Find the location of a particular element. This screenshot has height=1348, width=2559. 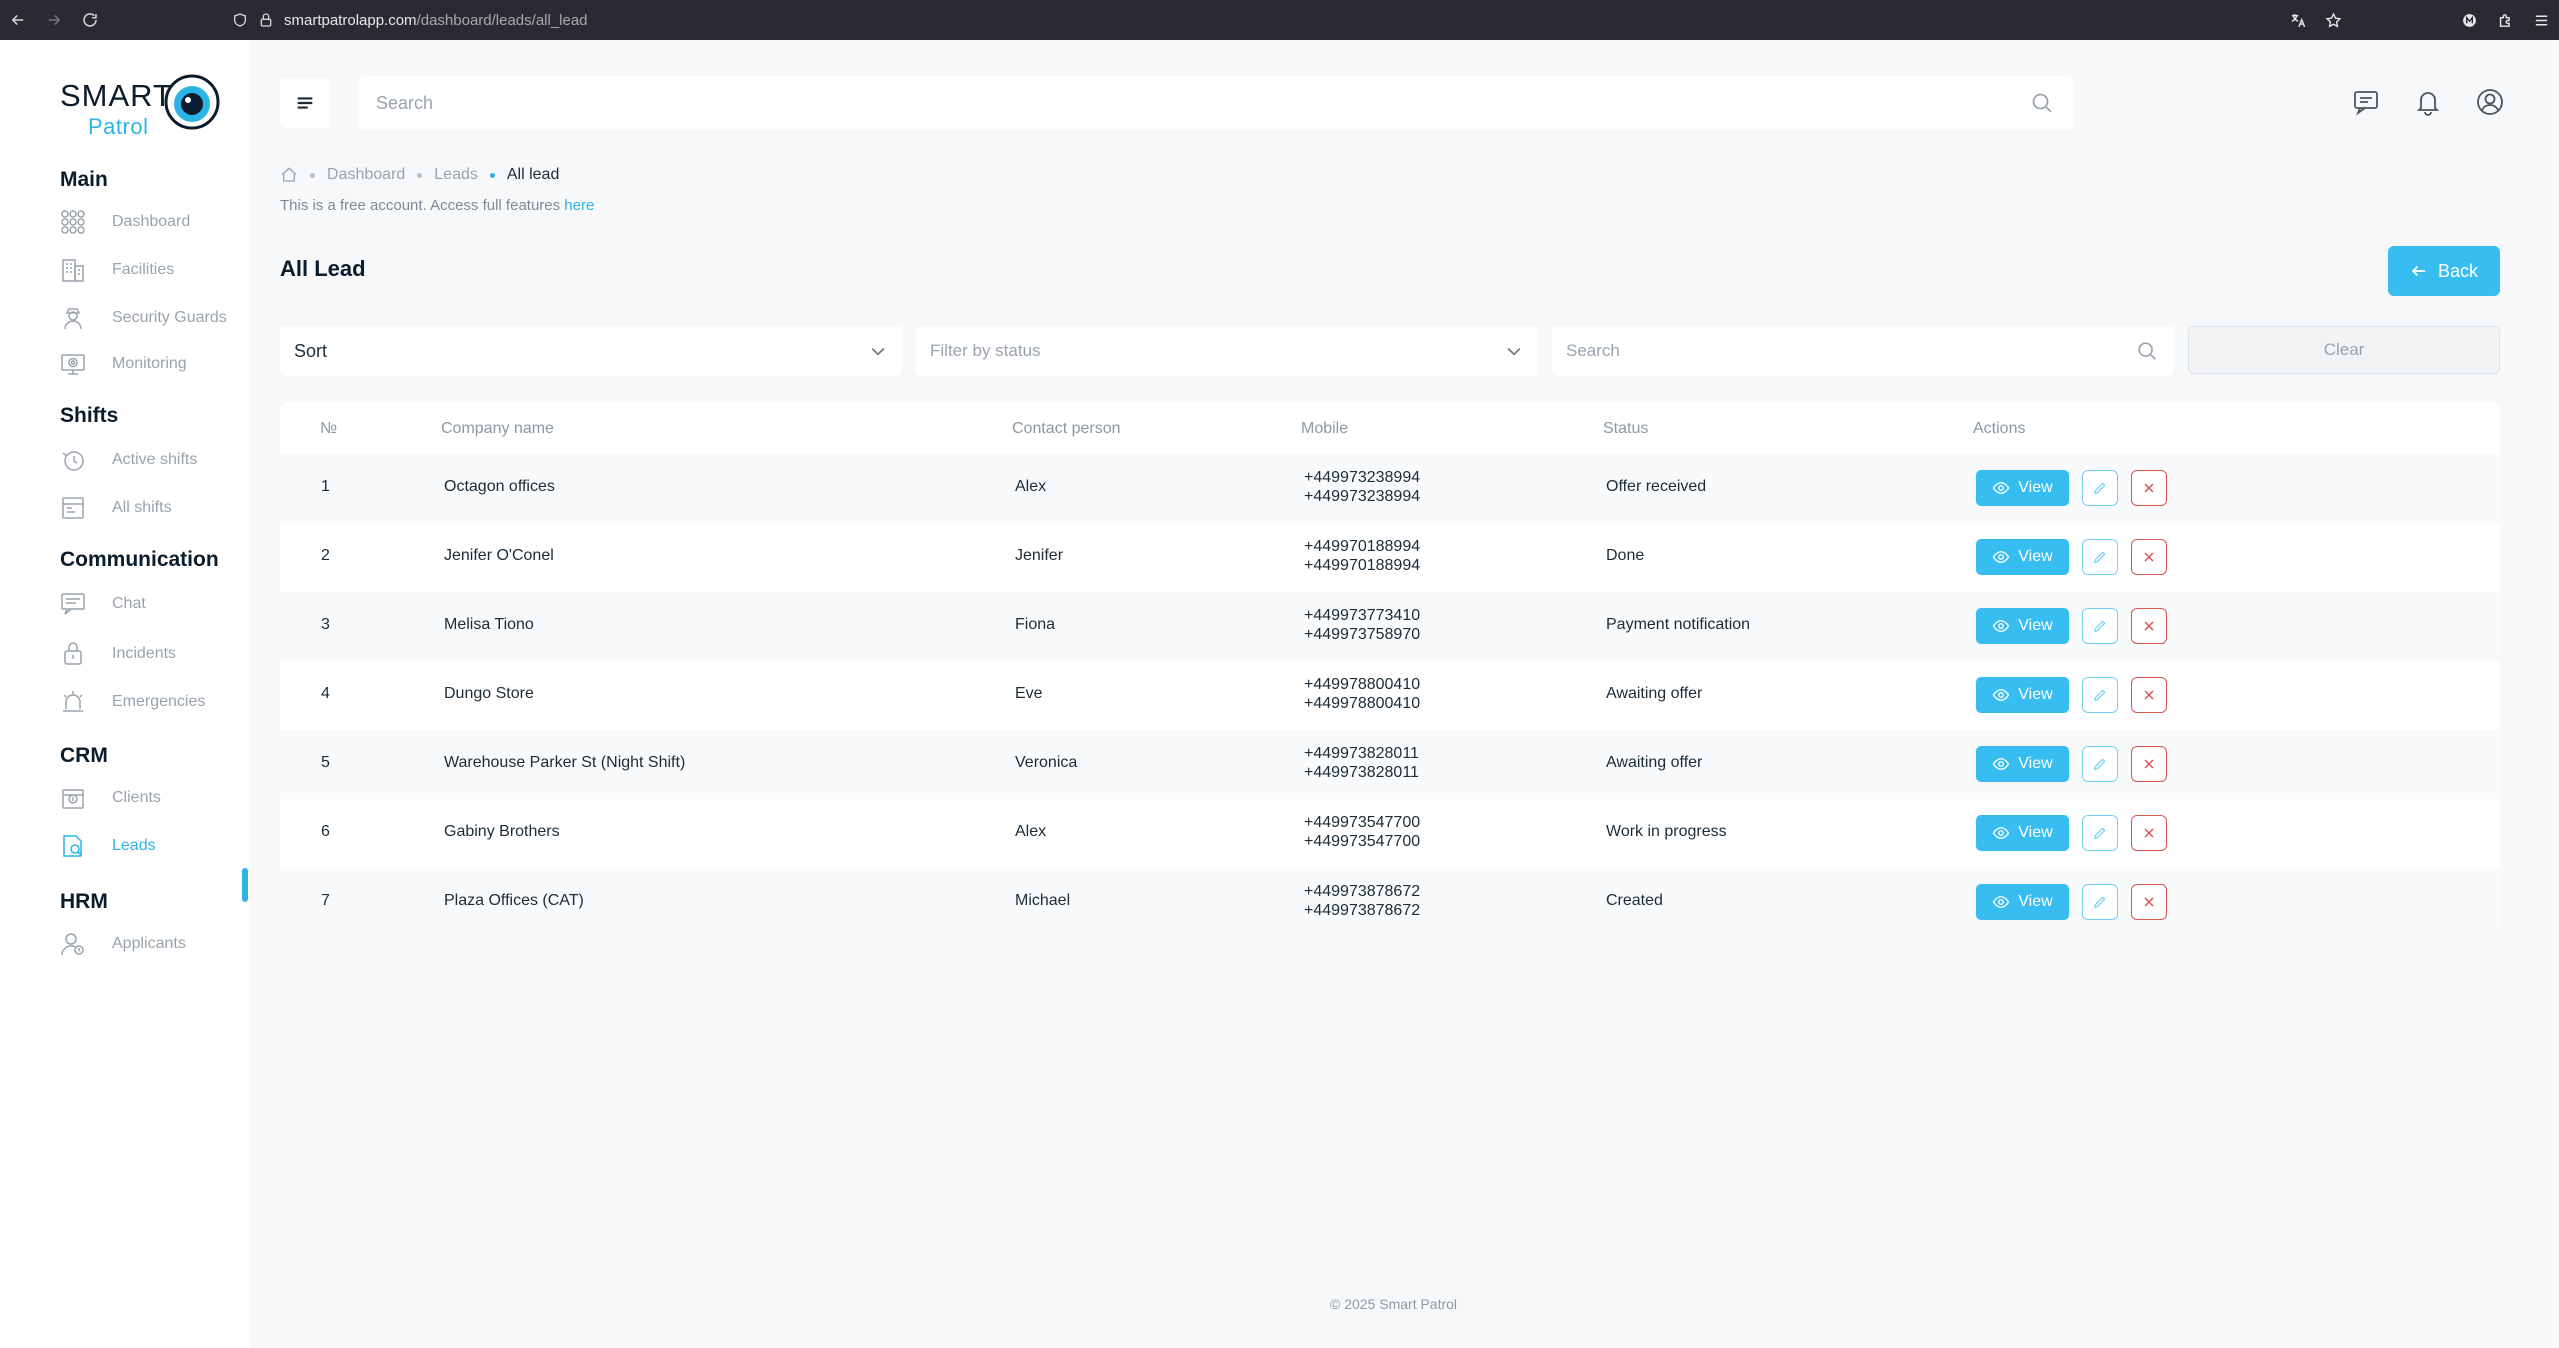

mobile-secondary: +449973758970 is located at coordinates (1362, 634).